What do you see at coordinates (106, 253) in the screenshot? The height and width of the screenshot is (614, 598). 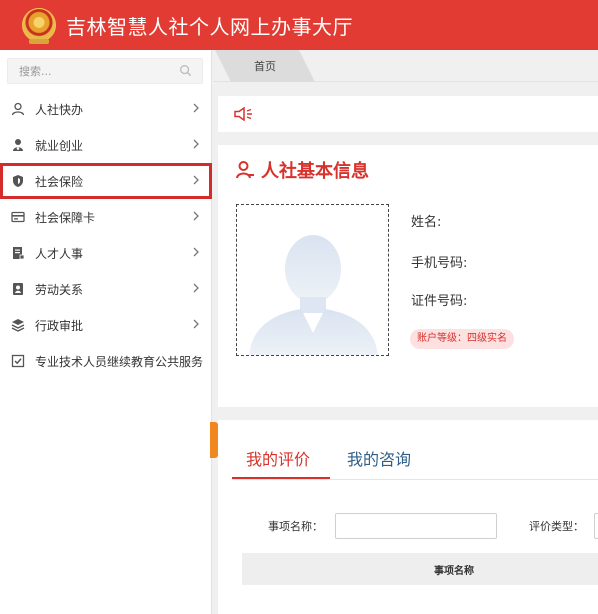 I see `sidebar-item-talent: 人才人事` at bounding box center [106, 253].